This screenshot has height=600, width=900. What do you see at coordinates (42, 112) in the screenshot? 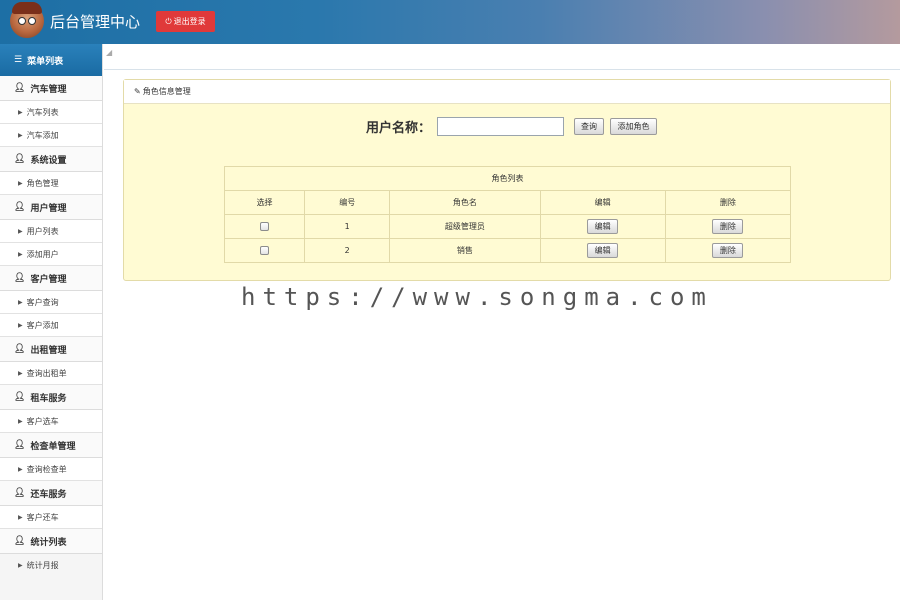
I see `sidebar-item-label: 汽车列表` at bounding box center [42, 112].